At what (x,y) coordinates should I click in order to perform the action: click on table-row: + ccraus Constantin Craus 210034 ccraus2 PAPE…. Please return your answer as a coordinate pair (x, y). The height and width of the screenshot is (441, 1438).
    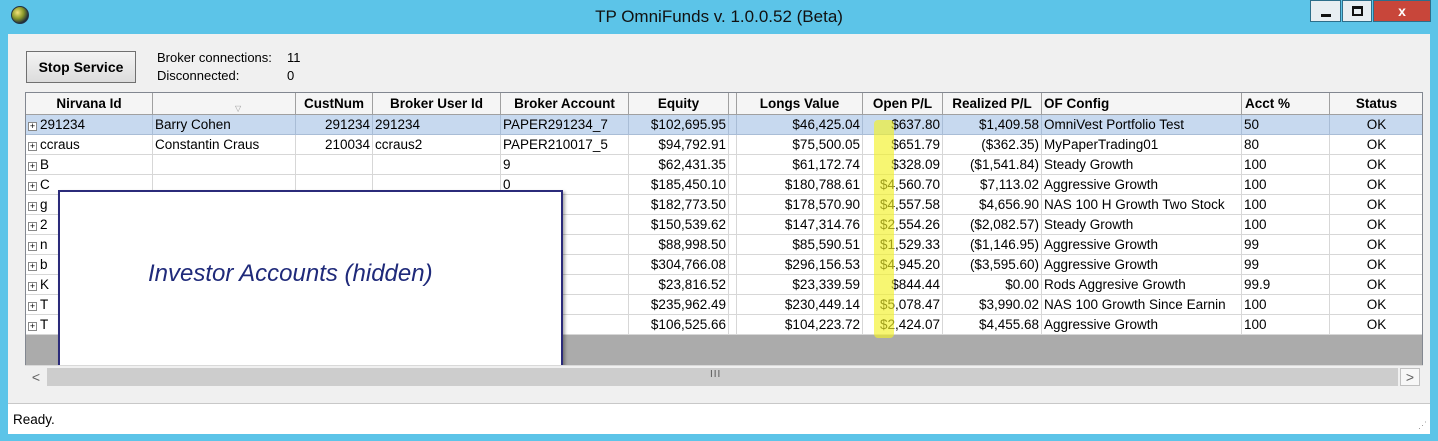
    Looking at the image, I should click on (724, 145).